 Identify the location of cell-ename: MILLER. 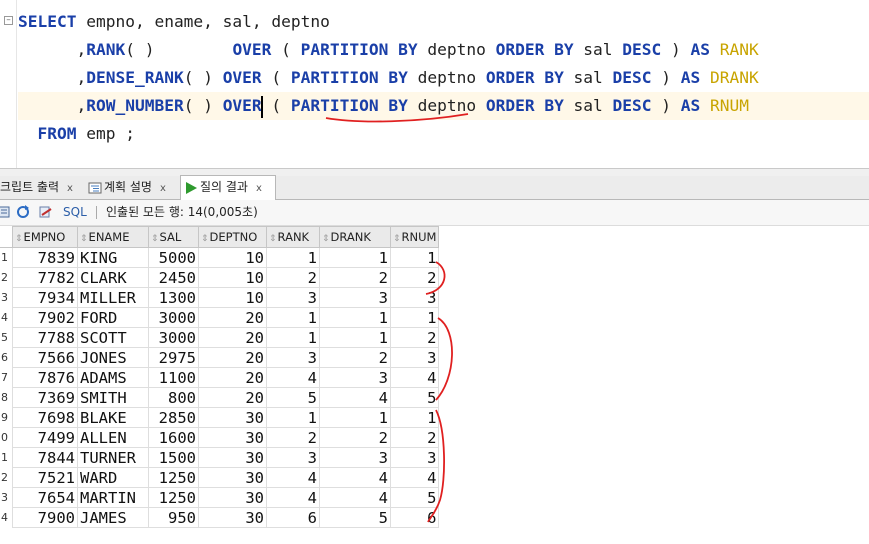
(113, 297).